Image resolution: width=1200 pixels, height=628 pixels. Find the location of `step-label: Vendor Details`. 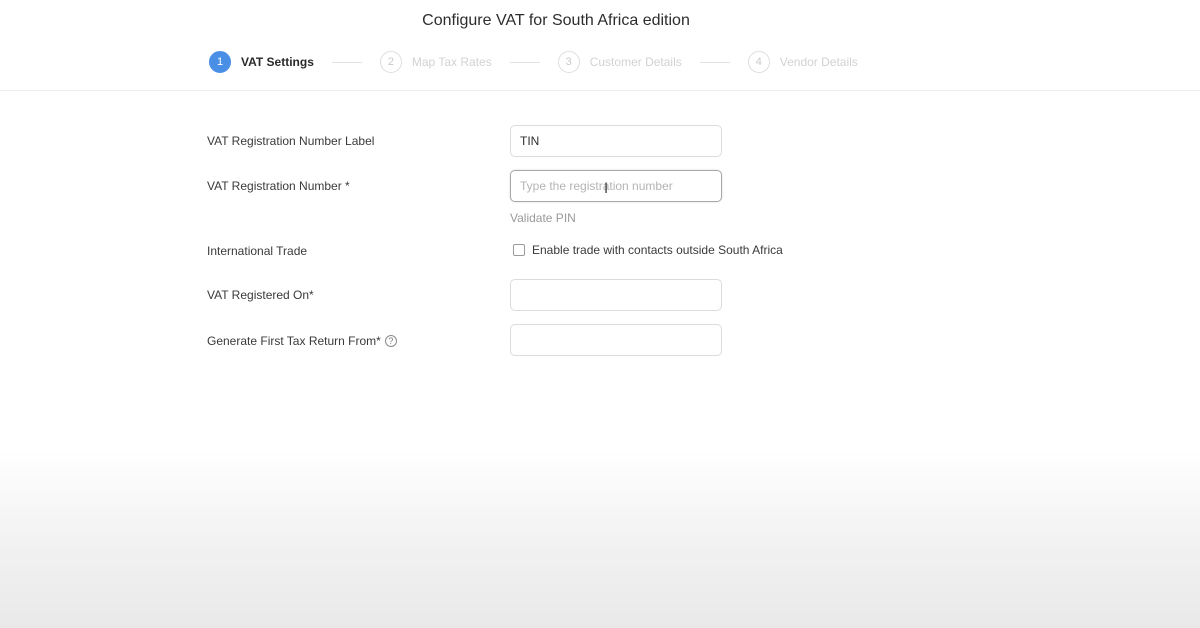

step-label: Vendor Details is located at coordinates (818, 62).